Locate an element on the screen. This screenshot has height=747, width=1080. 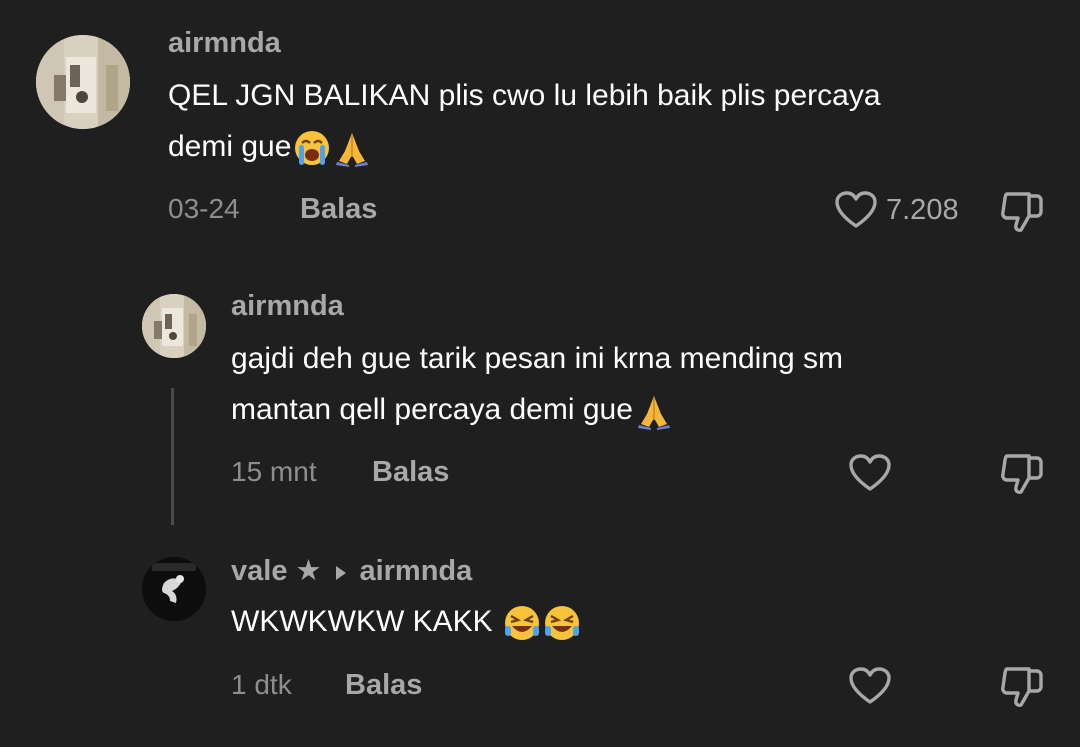
reply-text-line: mantan qell percaya demi gue is located at coordinates (537, 409).